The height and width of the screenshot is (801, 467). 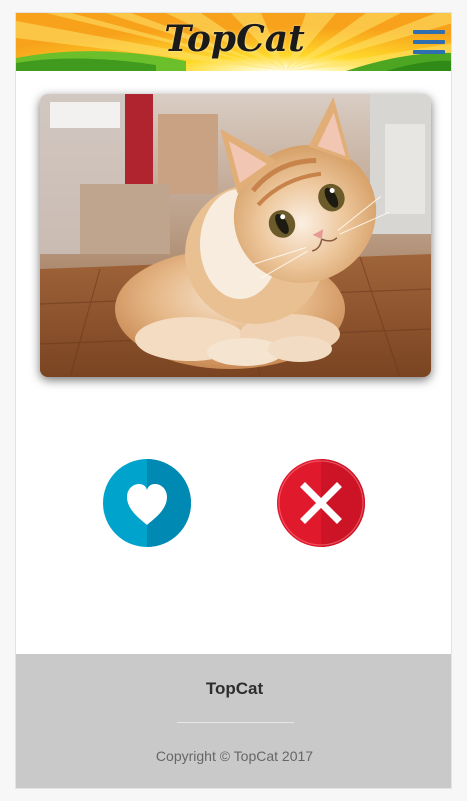 I want to click on like-button, so click(x=147, y=503).